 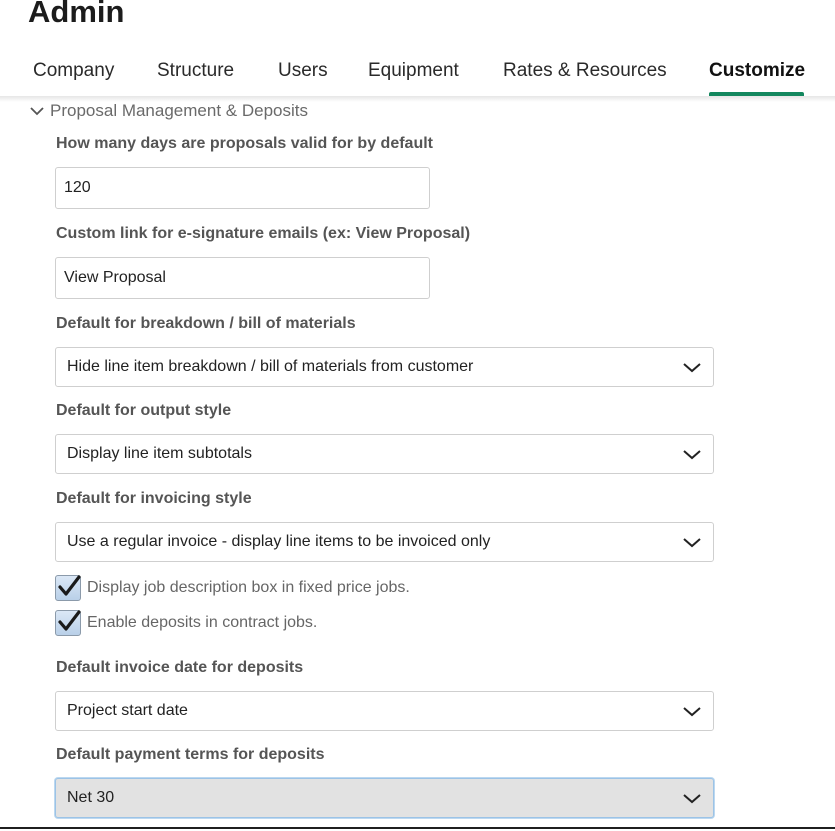 What do you see at coordinates (384, 454) in the screenshot?
I see `output-style-select: Display line item subtotals` at bounding box center [384, 454].